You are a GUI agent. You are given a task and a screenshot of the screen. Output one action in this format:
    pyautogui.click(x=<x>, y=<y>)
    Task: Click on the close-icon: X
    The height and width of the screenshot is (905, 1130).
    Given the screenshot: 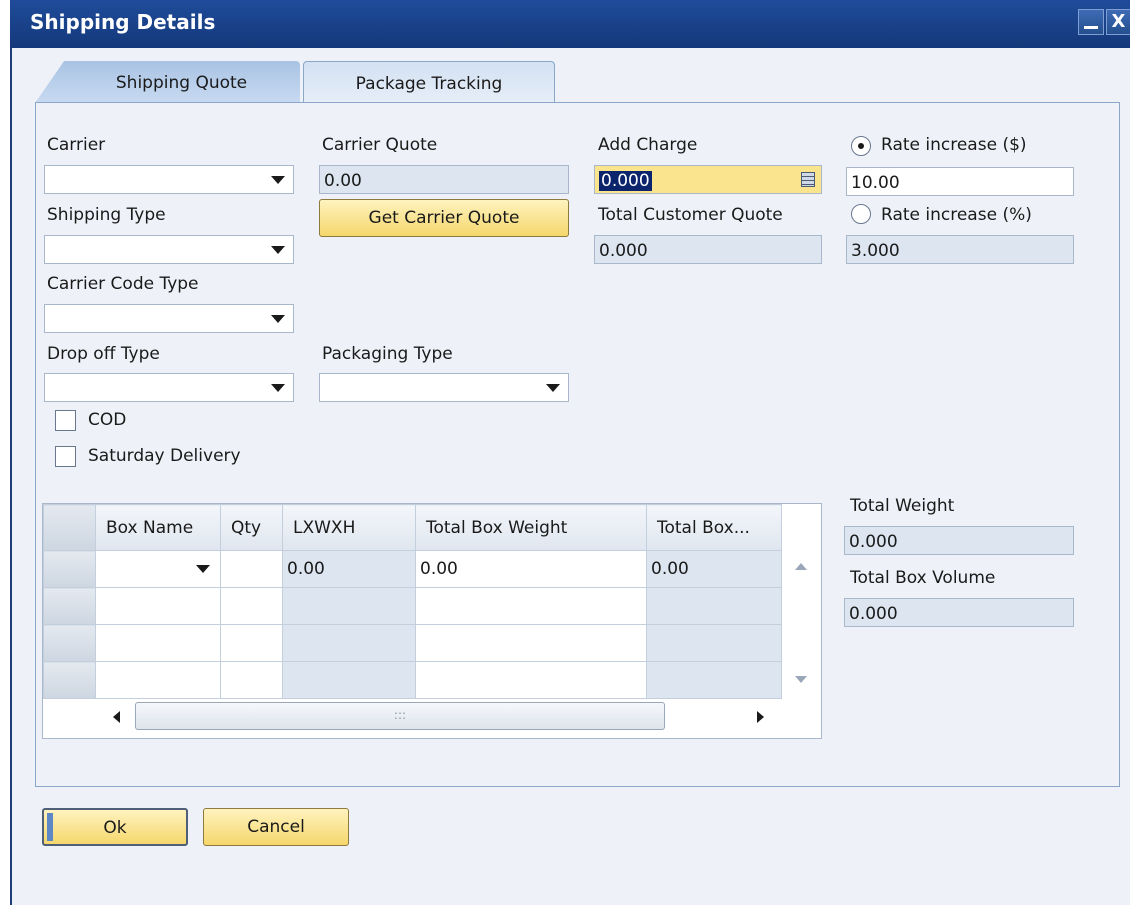 What is the action you would take?
    pyautogui.click(x=1118, y=21)
    